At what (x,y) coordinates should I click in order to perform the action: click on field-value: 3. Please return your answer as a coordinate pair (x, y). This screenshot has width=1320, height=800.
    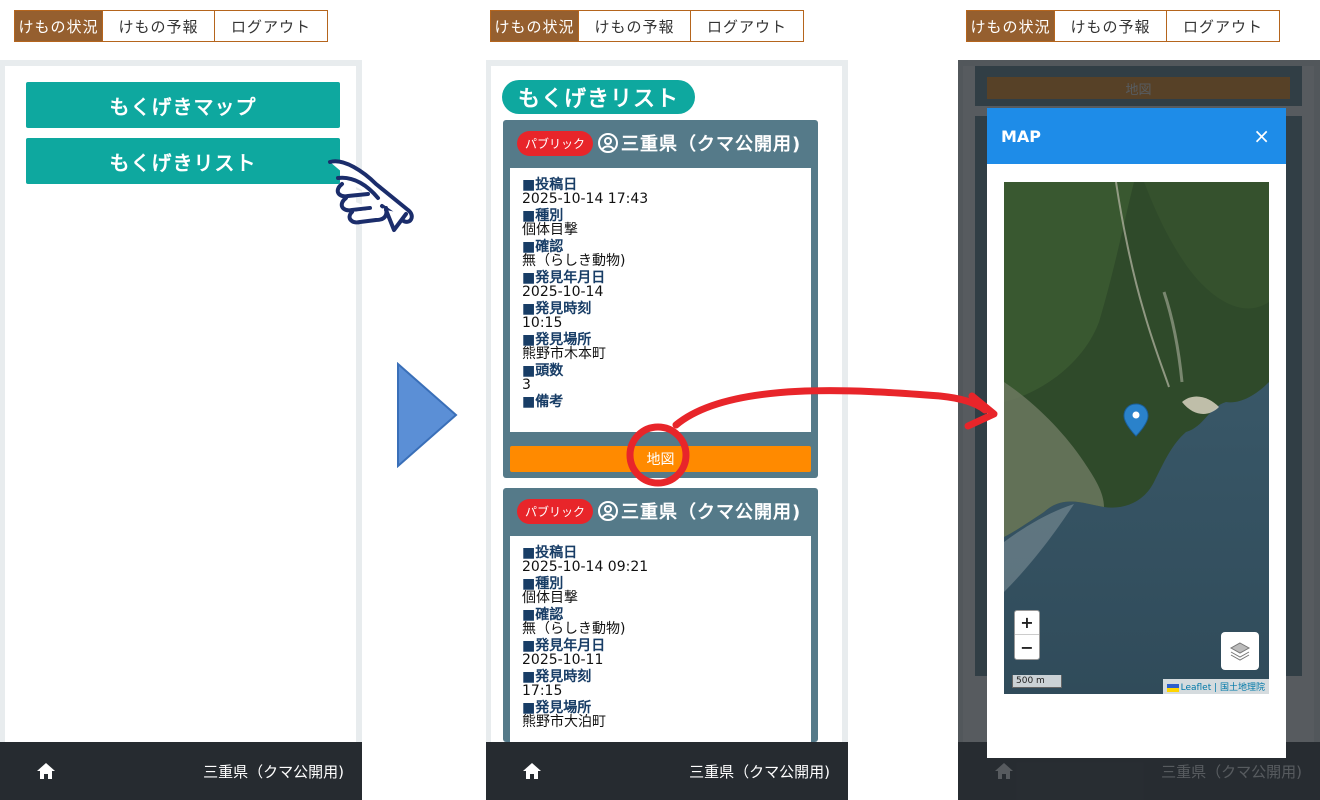
    Looking at the image, I should click on (526, 385).